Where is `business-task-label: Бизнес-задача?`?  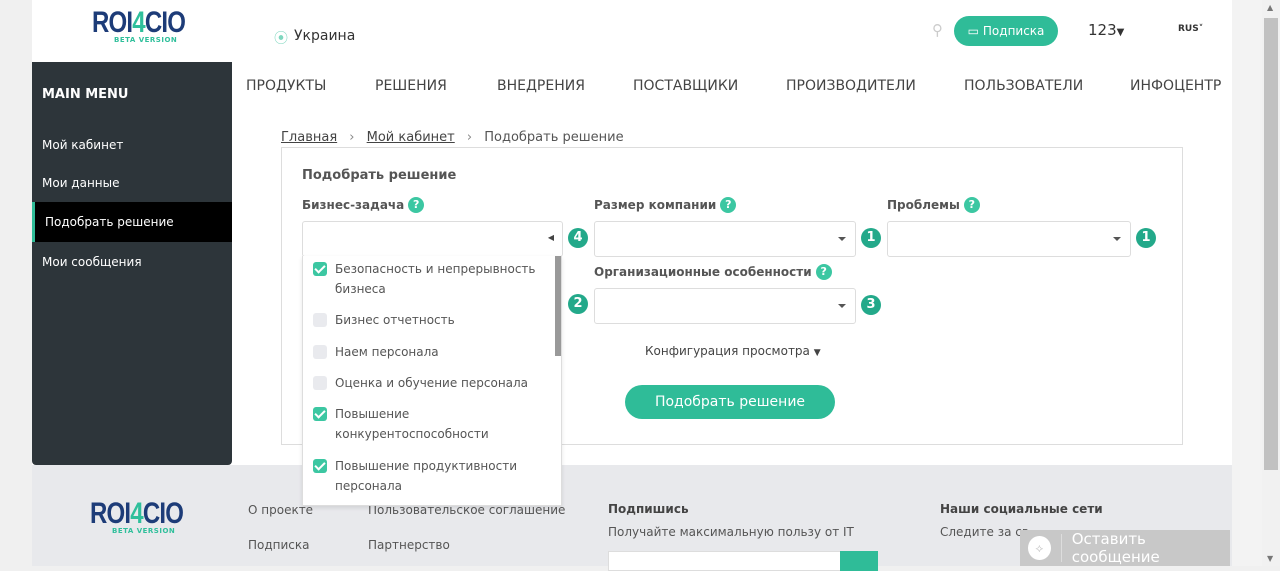
business-task-label: Бизнес-задача? is located at coordinates (363, 205).